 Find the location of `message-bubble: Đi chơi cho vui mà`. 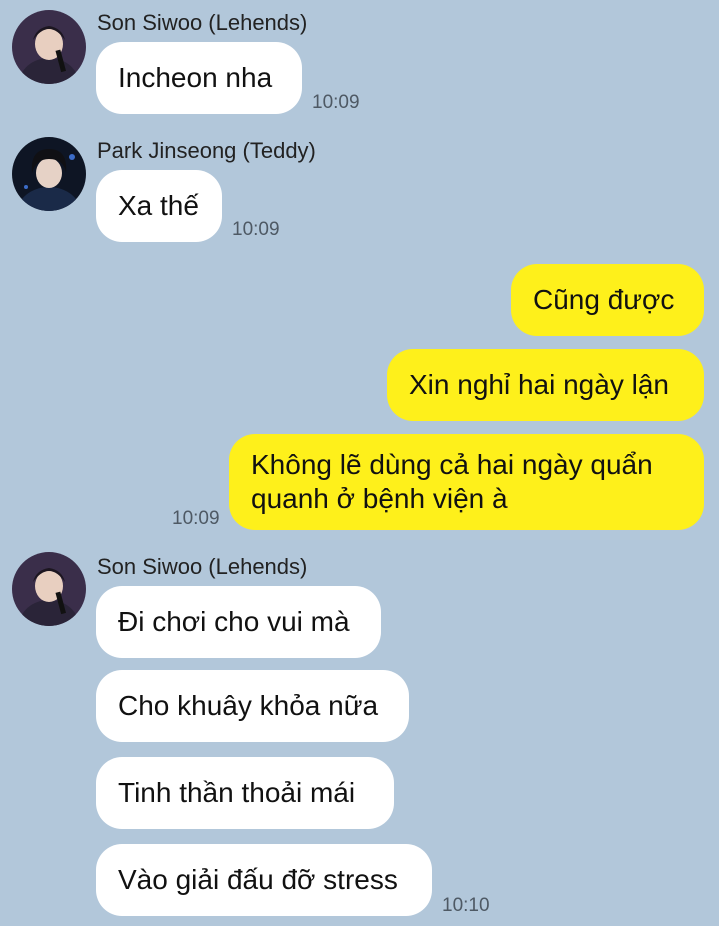

message-bubble: Đi chơi cho vui mà is located at coordinates (238, 622).